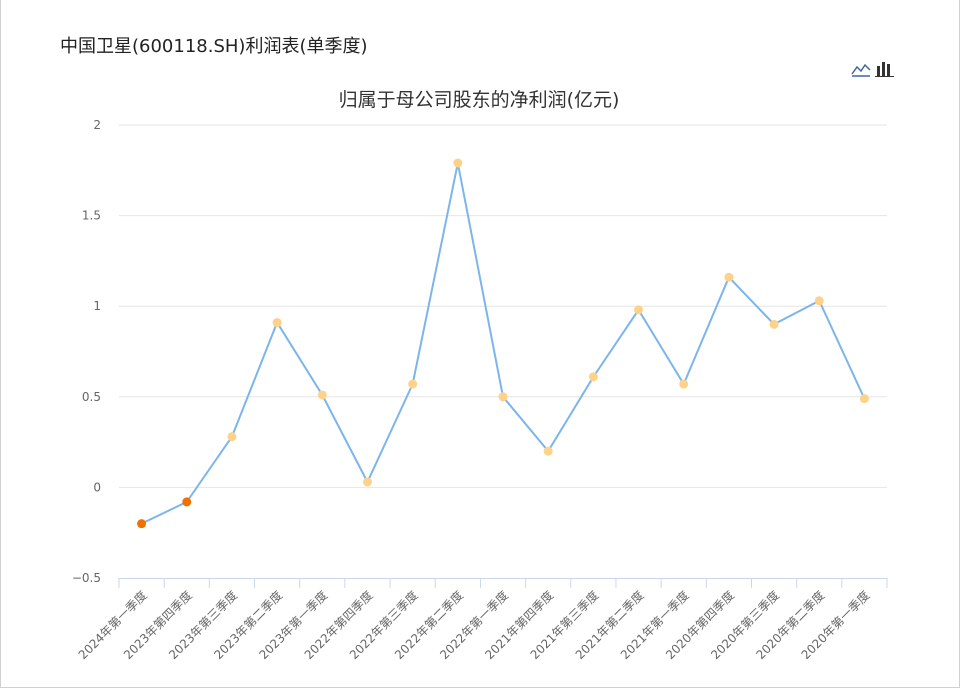 This screenshot has height=689, width=960. What do you see at coordinates (86, 578) in the screenshot?
I see `y-tick-label: −0.5` at bounding box center [86, 578].